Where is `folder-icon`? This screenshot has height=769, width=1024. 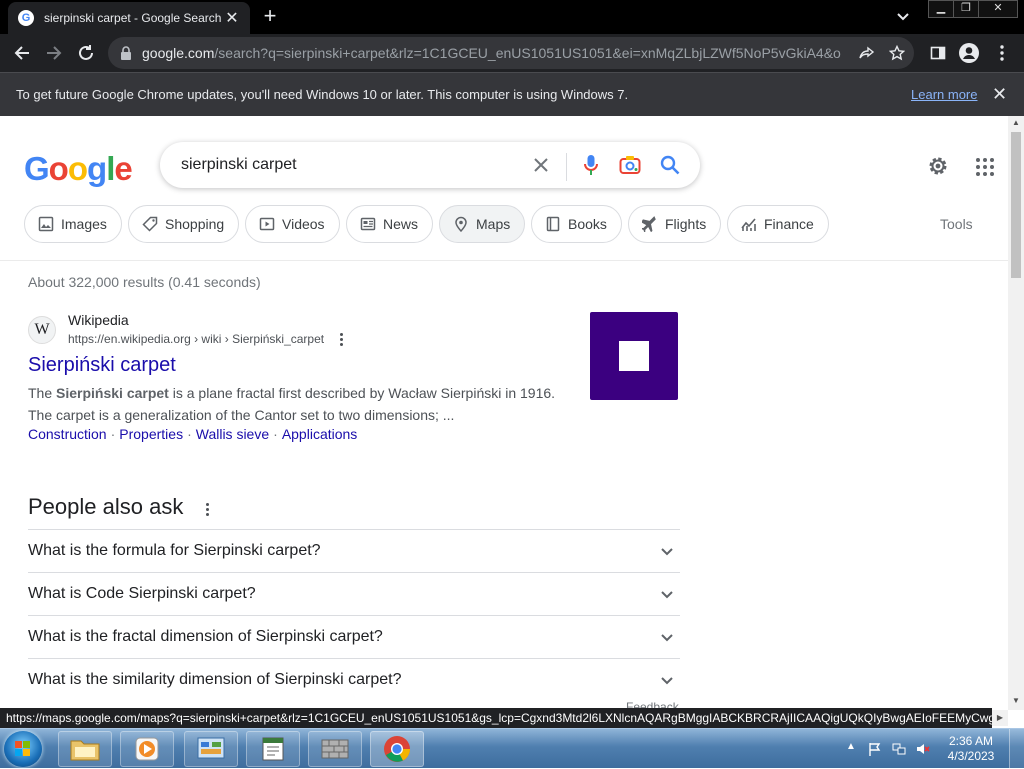
folder-icon is located at coordinates (85, 750).